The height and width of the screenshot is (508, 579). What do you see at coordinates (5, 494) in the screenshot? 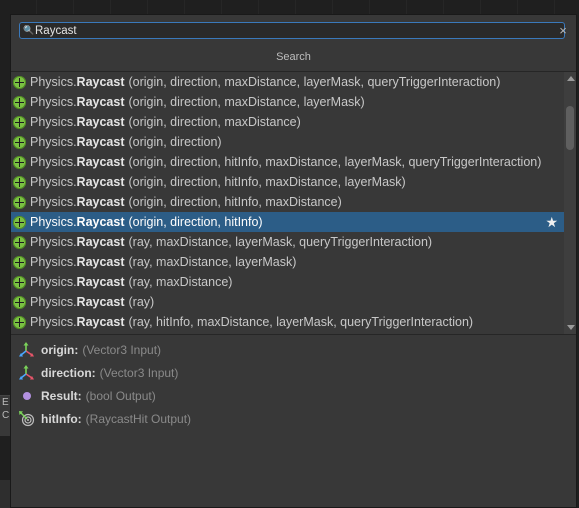
I see `background-panel-fragment-lower` at bounding box center [5, 494].